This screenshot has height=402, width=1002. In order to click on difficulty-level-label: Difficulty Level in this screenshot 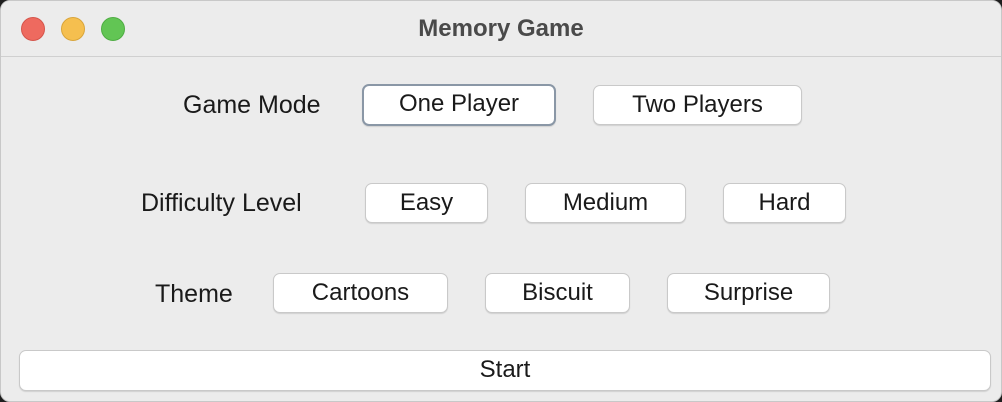, I will do `click(221, 203)`.